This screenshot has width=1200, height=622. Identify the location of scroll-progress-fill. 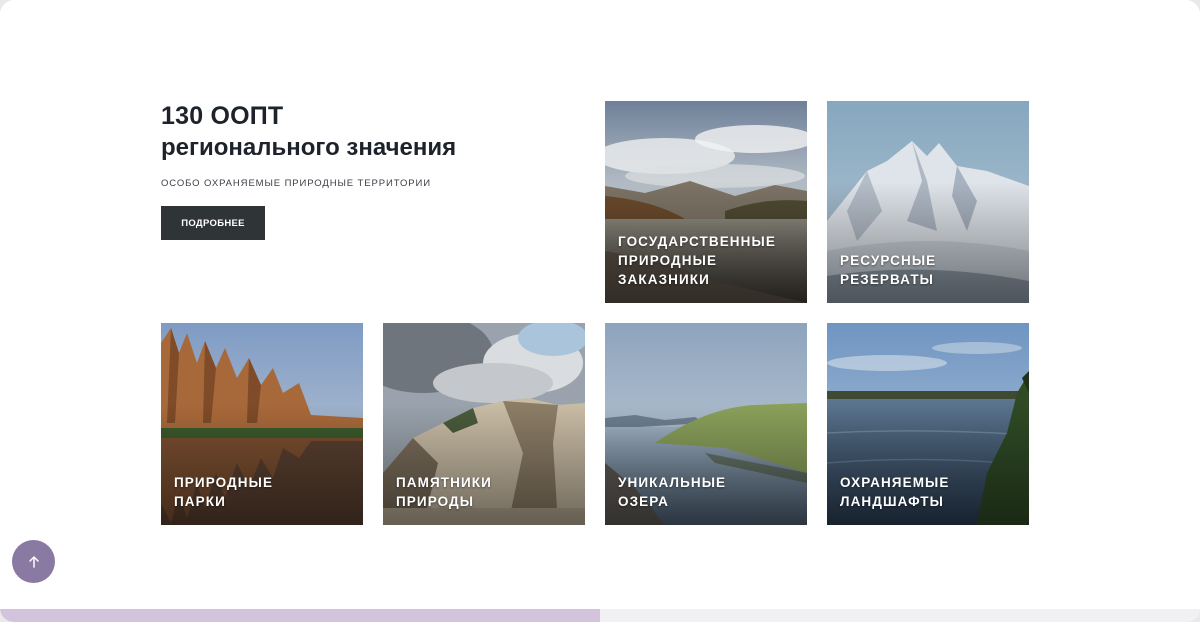
(300, 615).